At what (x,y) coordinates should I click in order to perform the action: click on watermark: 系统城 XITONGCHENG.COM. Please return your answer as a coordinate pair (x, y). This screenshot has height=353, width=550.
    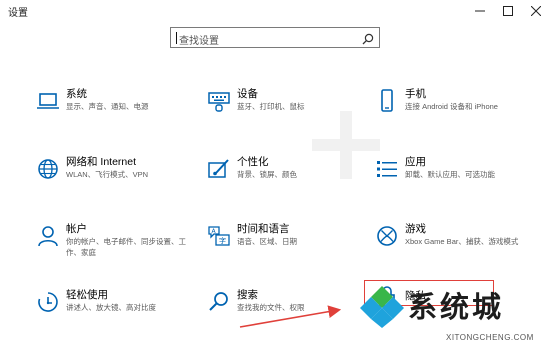
    Looking at the image, I should click on (453, 315).